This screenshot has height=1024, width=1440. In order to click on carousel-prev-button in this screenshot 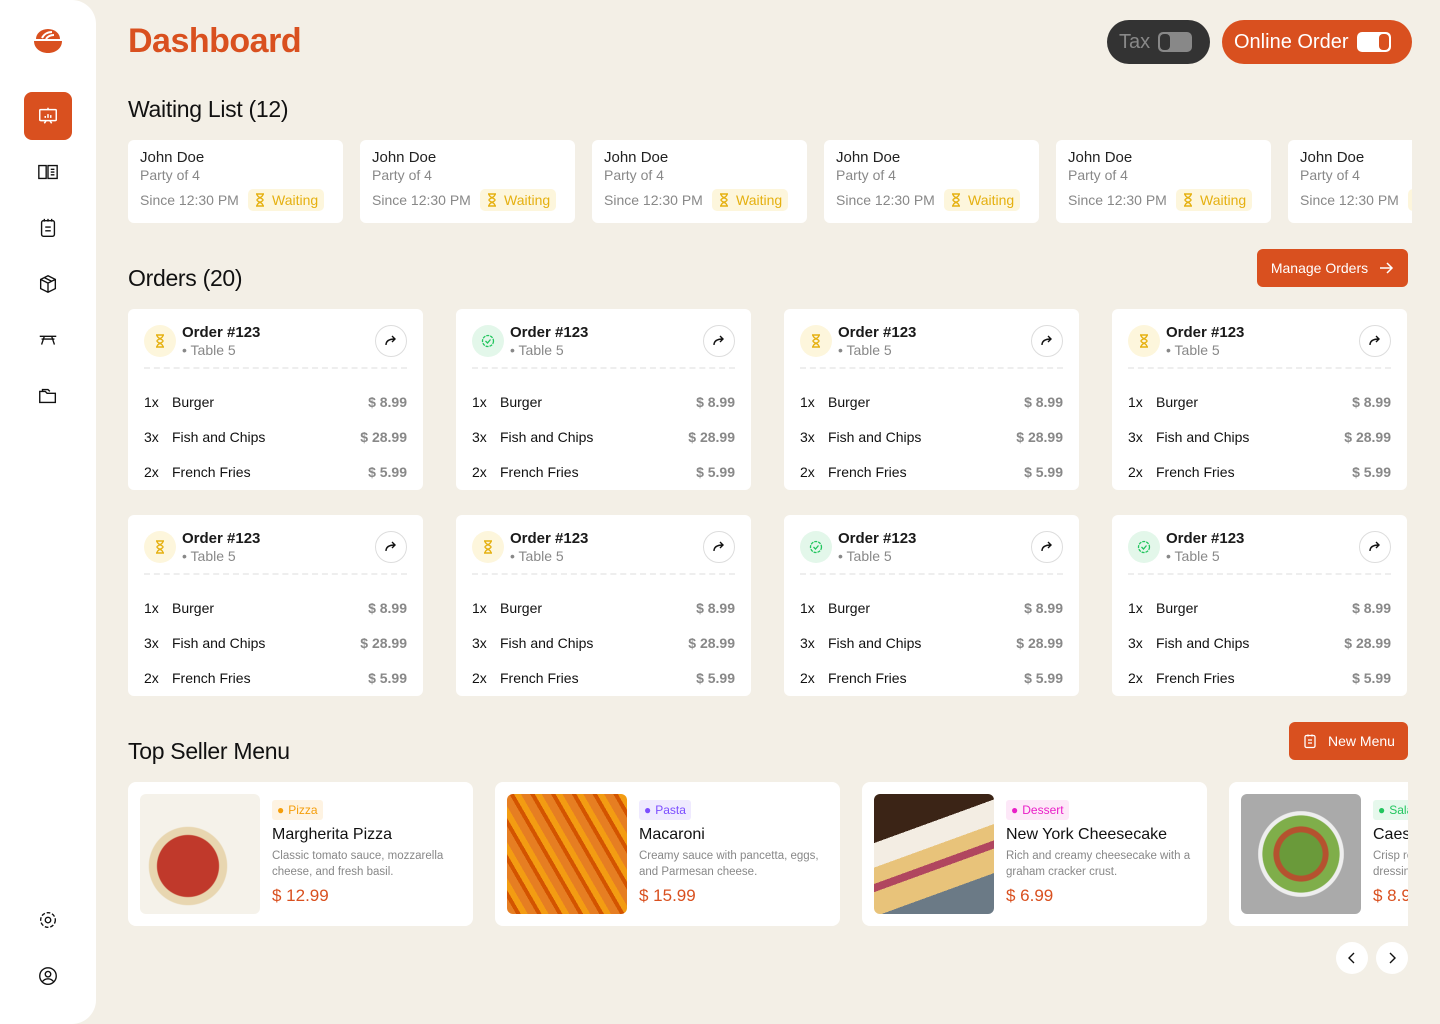, I will do `click(1352, 958)`.